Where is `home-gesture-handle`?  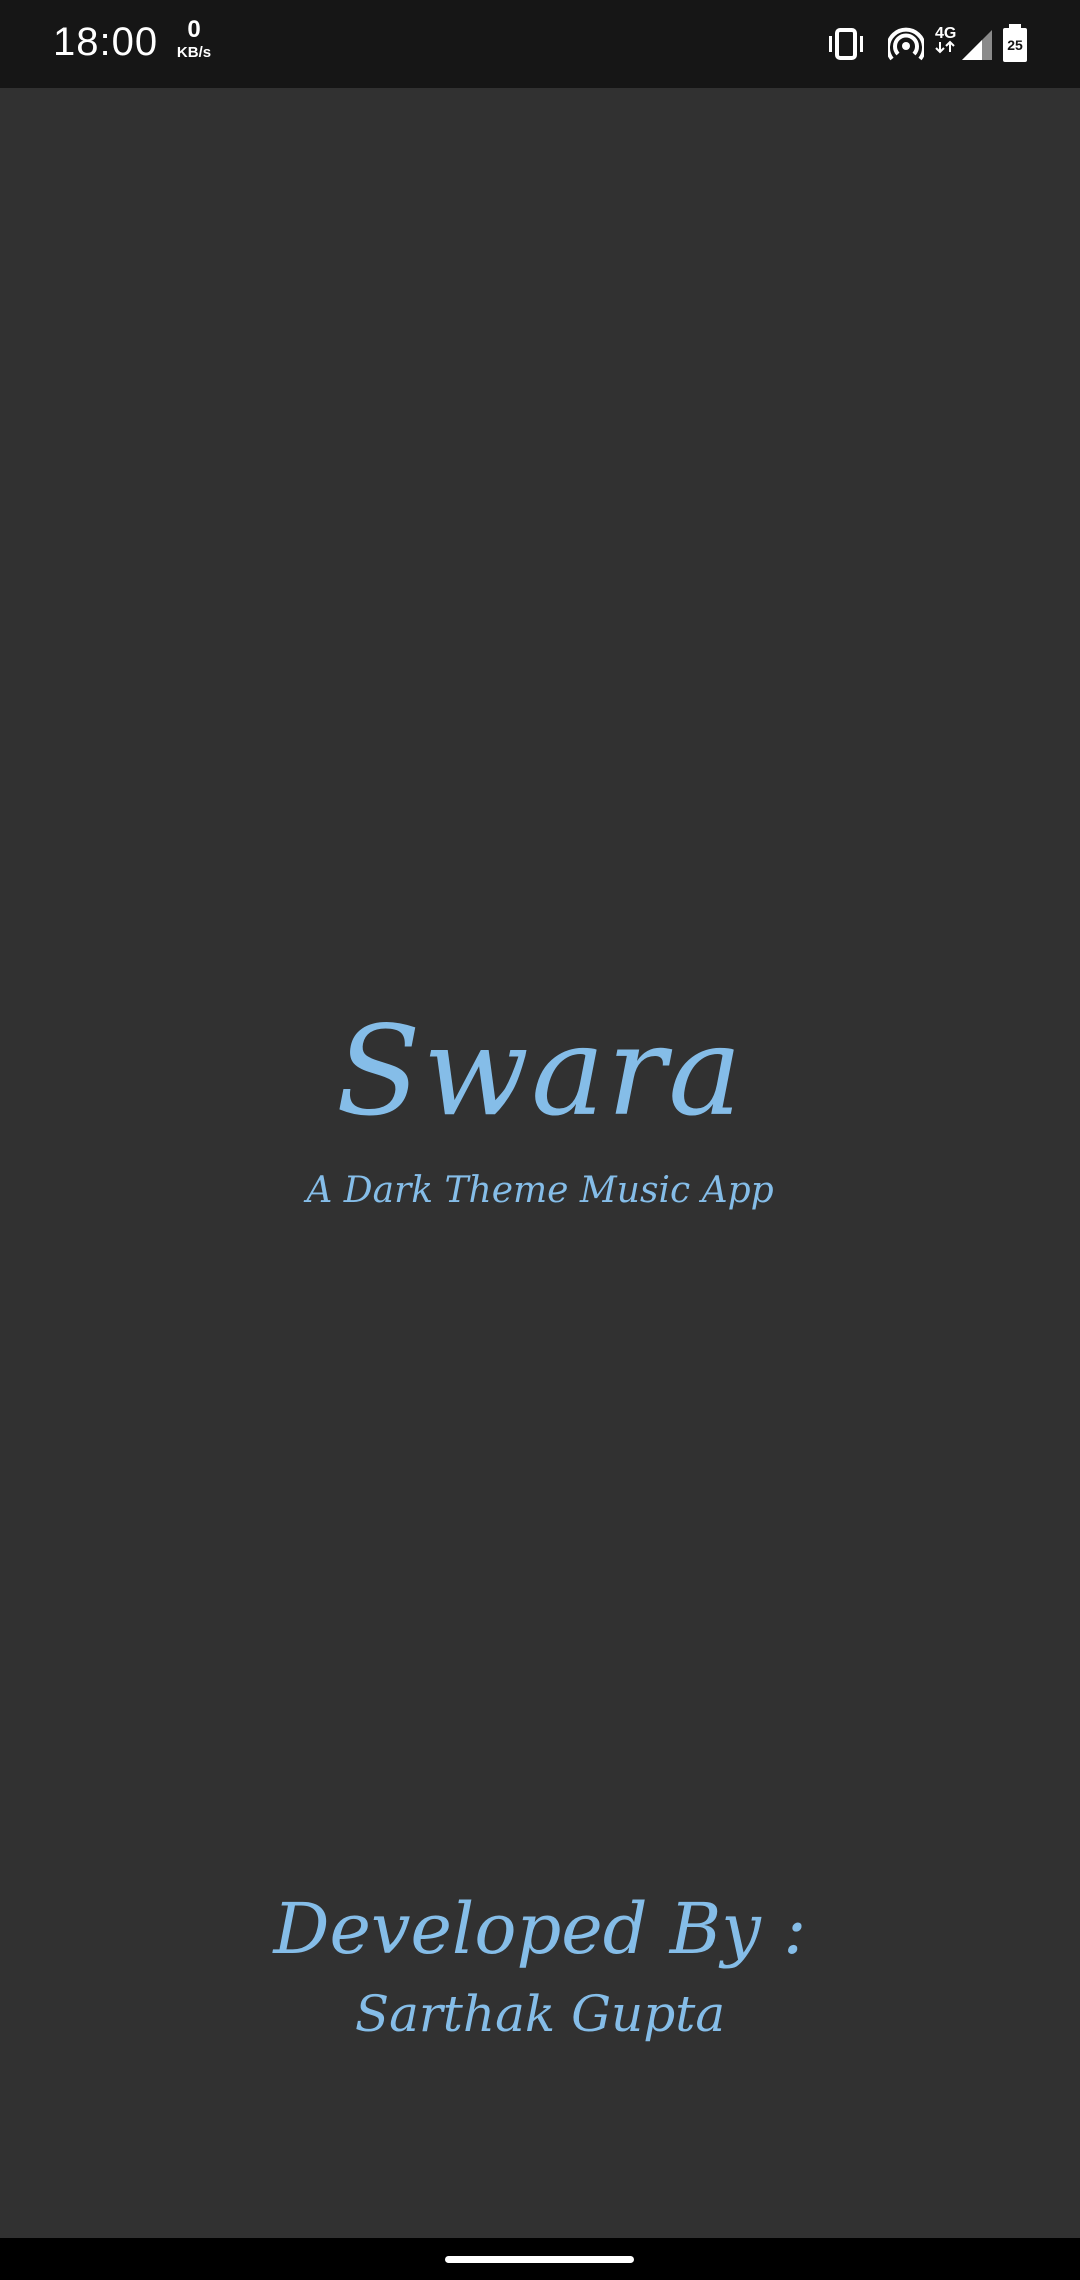 home-gesture-handle is located at coordinates (539, 2259).